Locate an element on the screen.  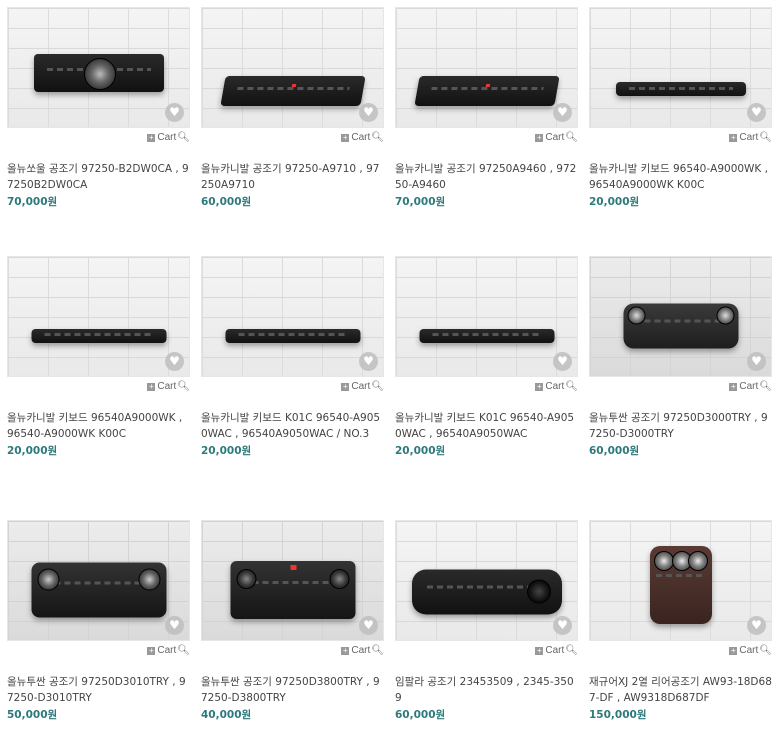
product-title: 올뉴쏘울 공조기 97250-B2DW0CA , 97250B2DW0CA is located at coordinates (98, 177).